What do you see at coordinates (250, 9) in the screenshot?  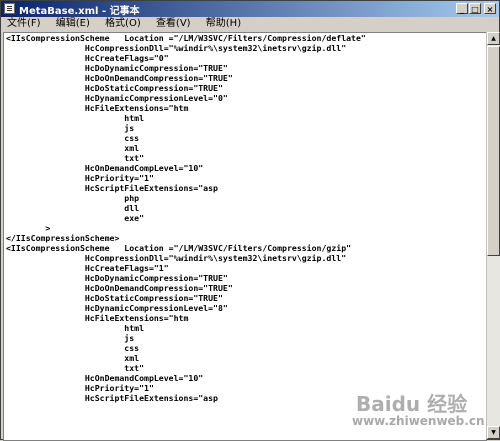 I see `title-bar: MetaBase.xml - 记事本 _ □ ×` at bounding box center [250, 9].